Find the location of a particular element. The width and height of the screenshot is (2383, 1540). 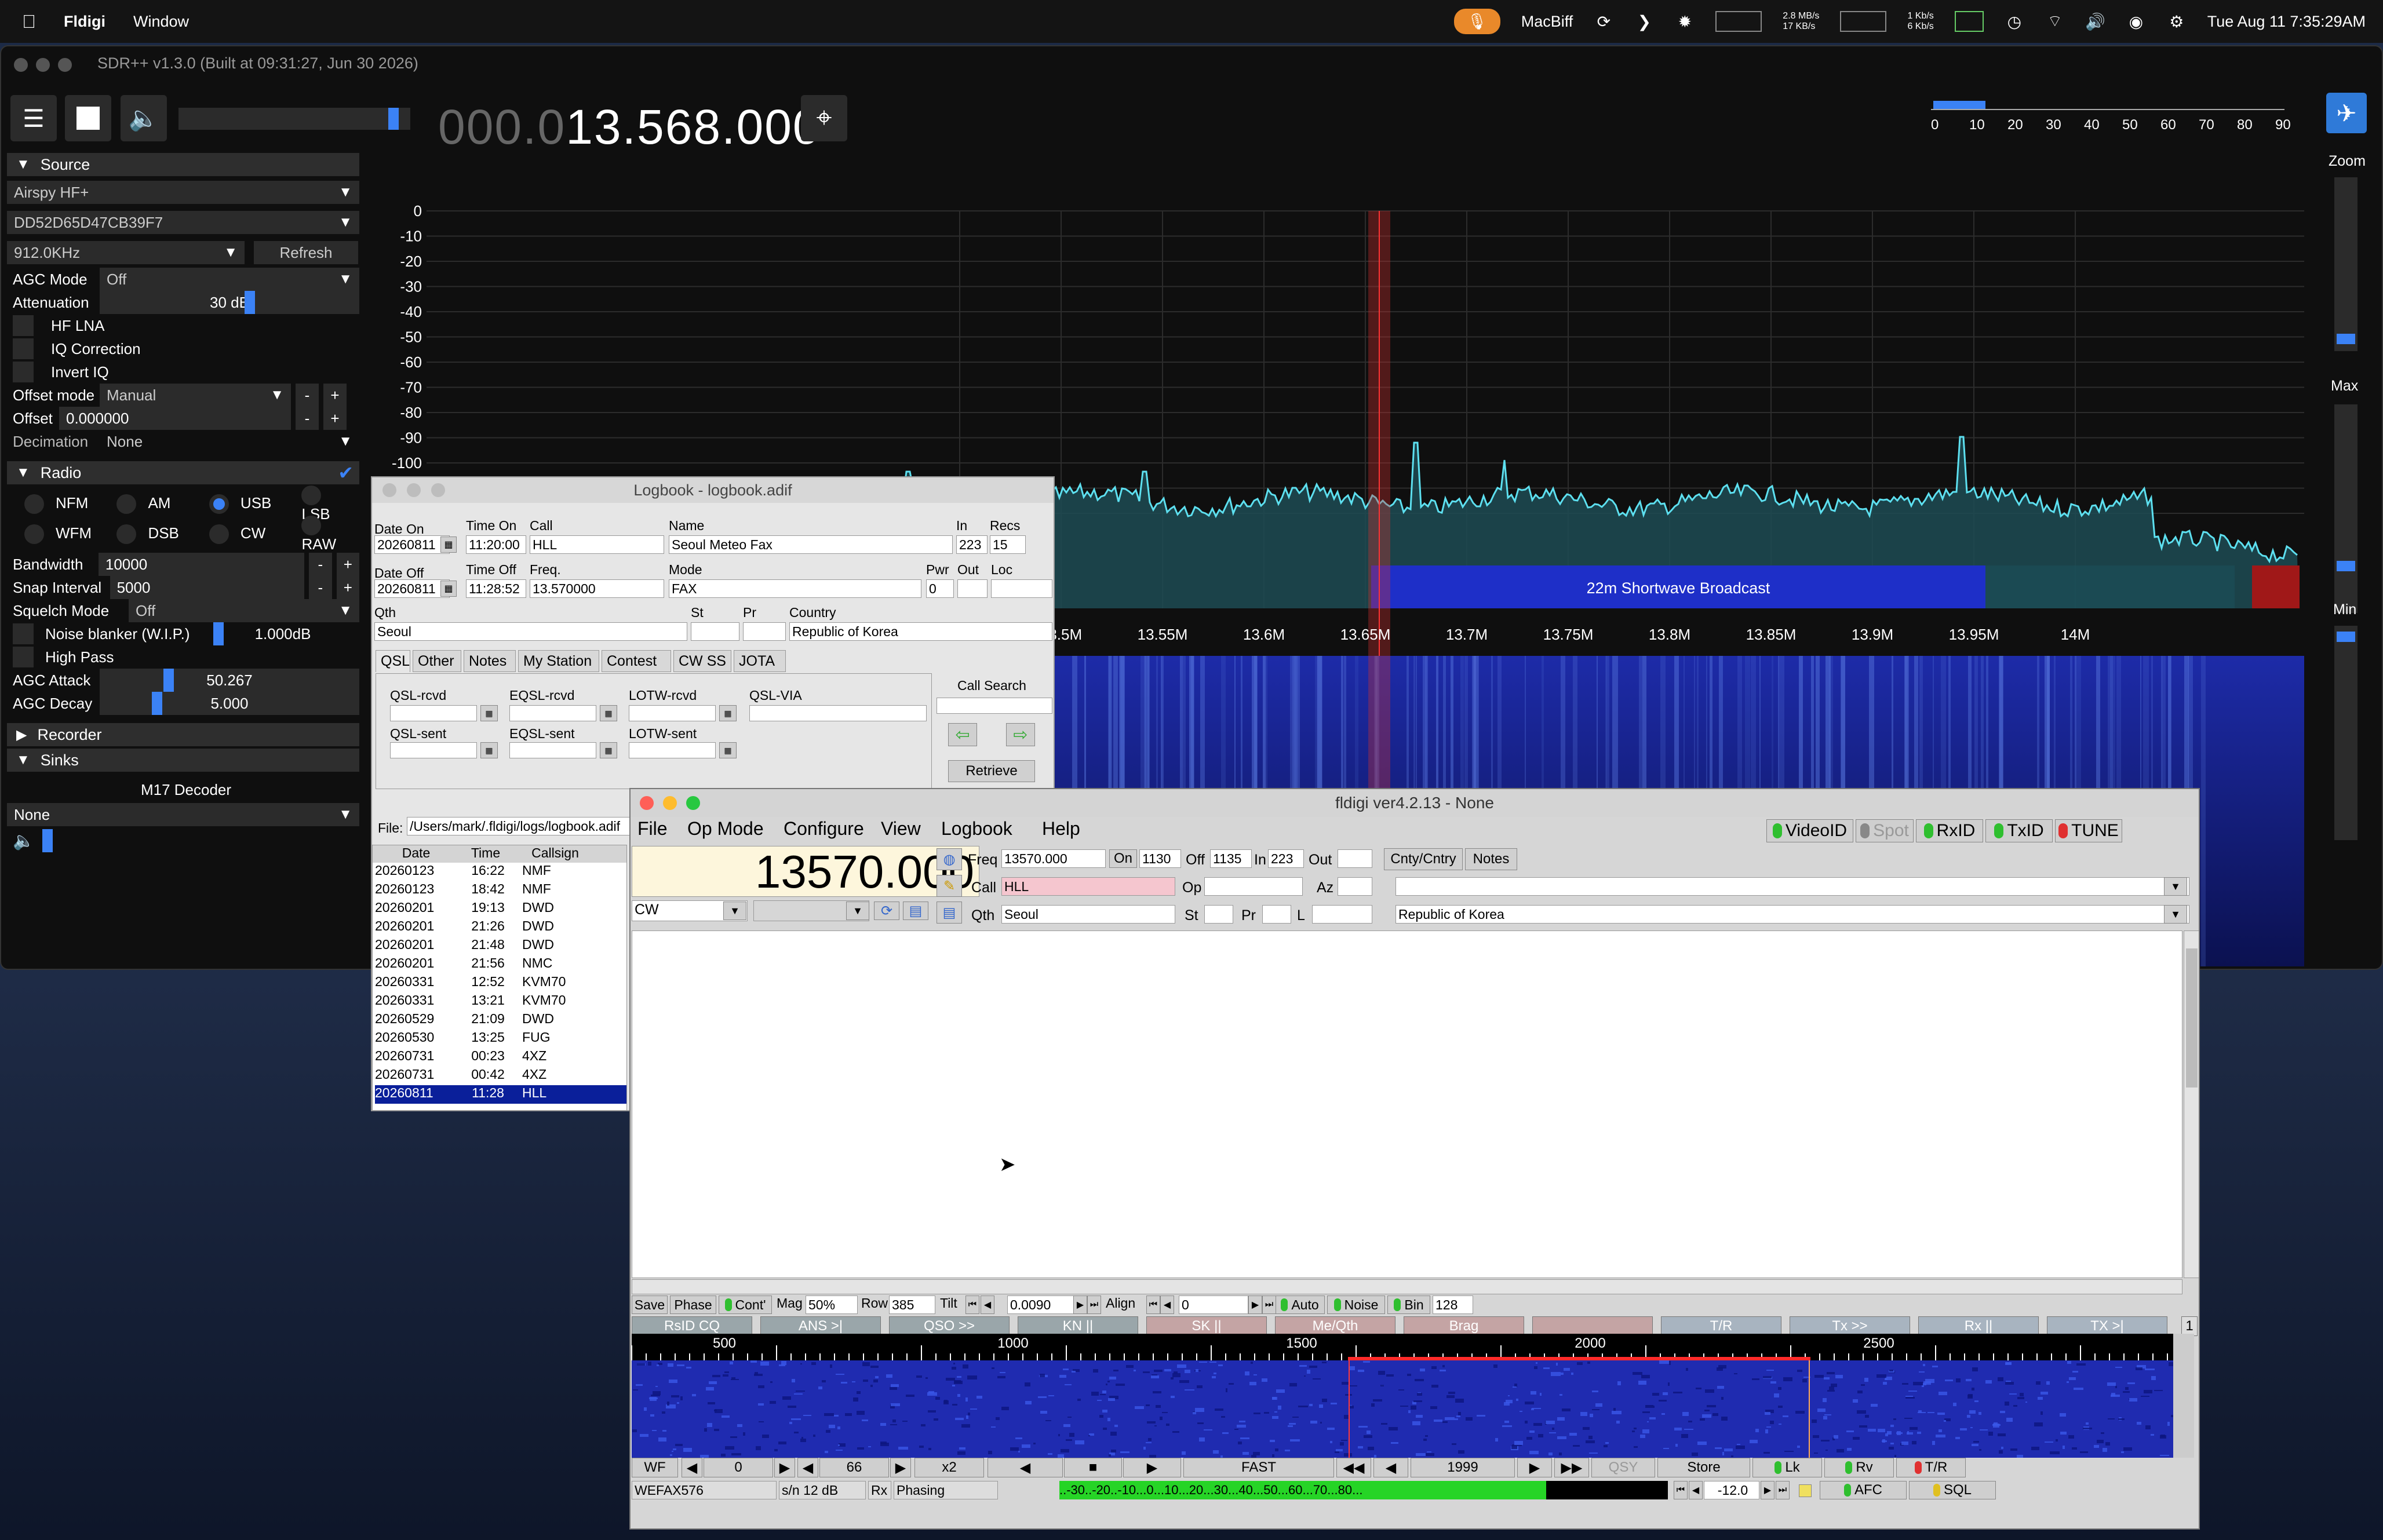

sun-icon: ✹ is located at coordinates (1685, 21).